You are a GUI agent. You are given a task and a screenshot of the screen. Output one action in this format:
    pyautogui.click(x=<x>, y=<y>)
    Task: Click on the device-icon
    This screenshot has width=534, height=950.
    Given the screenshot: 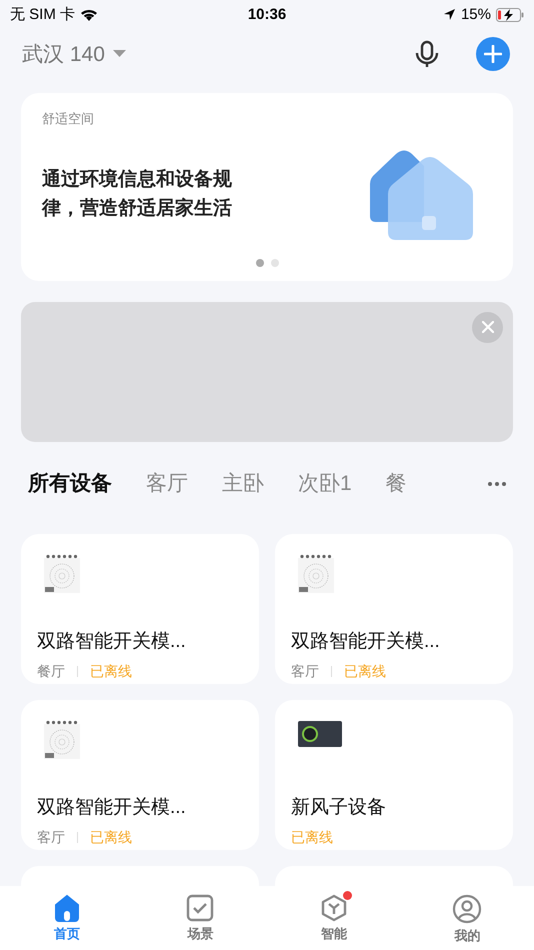 What is the action you would take?
    pyautogui.click(x=320, y=734)
    